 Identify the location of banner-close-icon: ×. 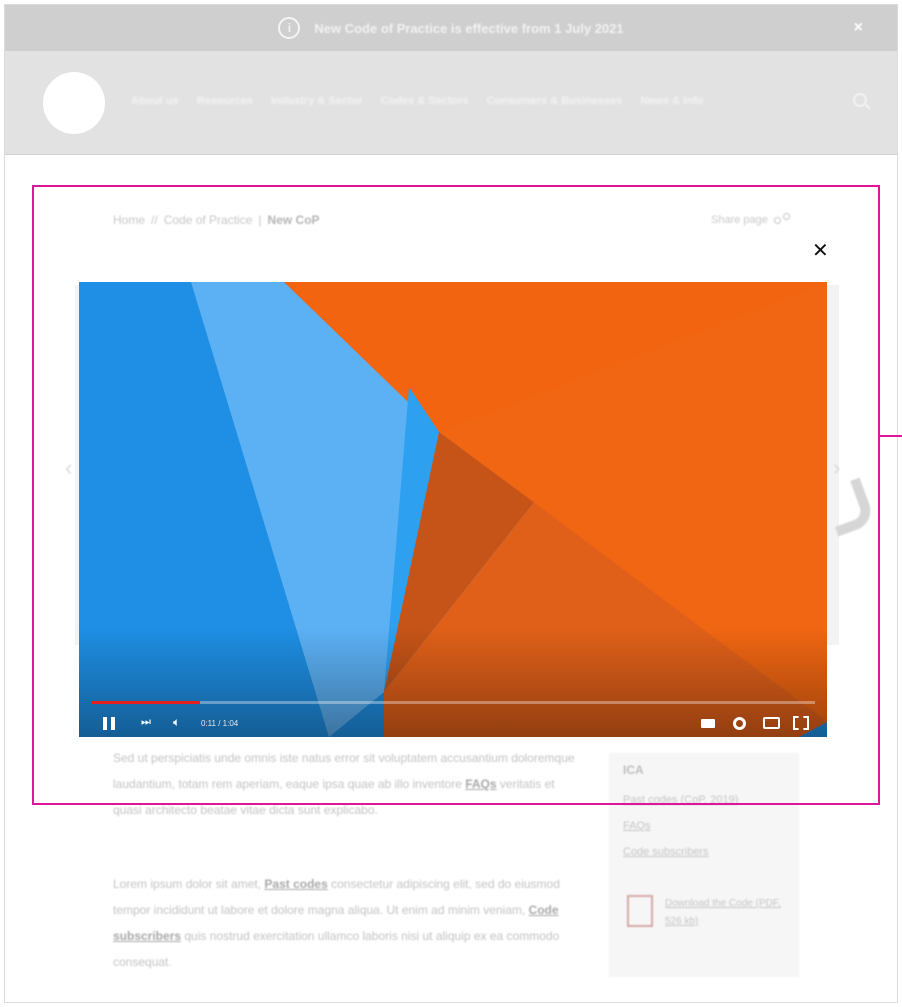
(858, 28).